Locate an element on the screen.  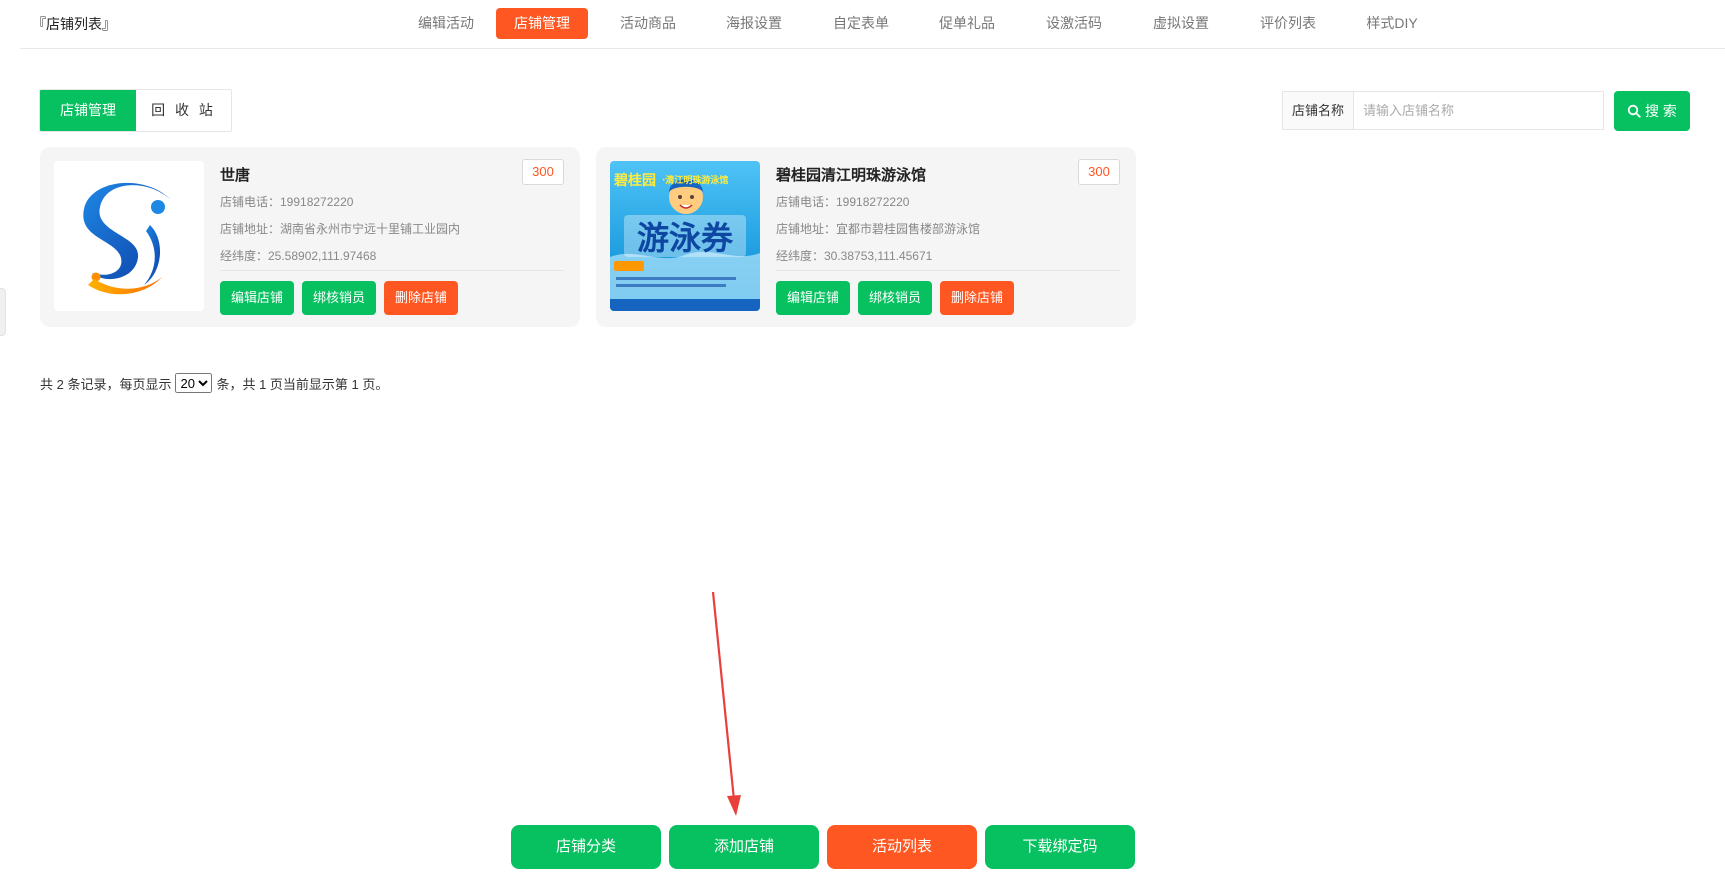
store-poster-image: 碧桂园 ·清江明珠游泳馆 游泳券 is located at coordinates (685, 236).